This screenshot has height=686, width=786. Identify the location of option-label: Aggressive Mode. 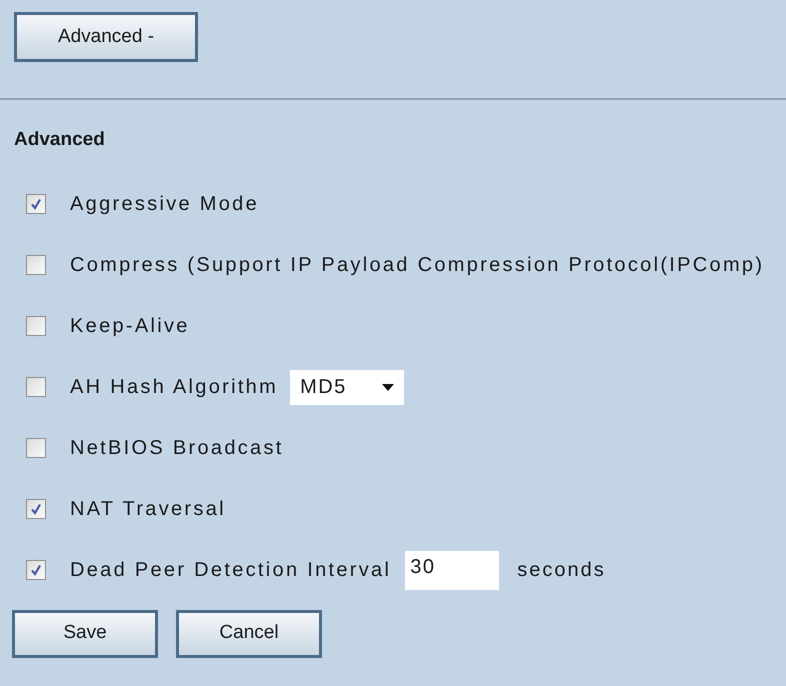
(165, 204).